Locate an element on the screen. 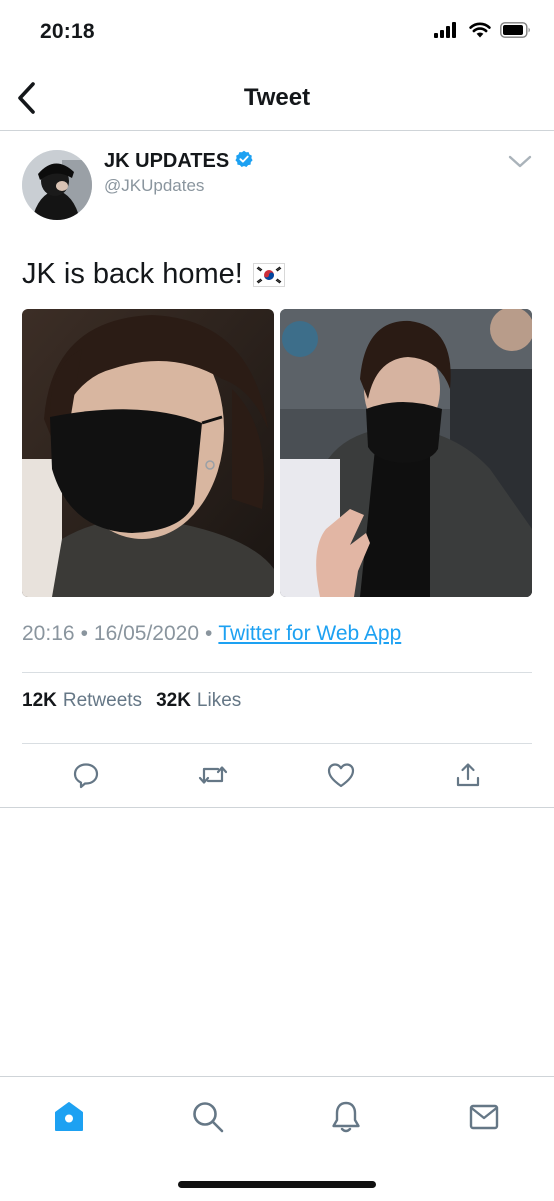 This screenshot has width=554, height=1201. tweet-options-button is located at coordinates (520, 162).